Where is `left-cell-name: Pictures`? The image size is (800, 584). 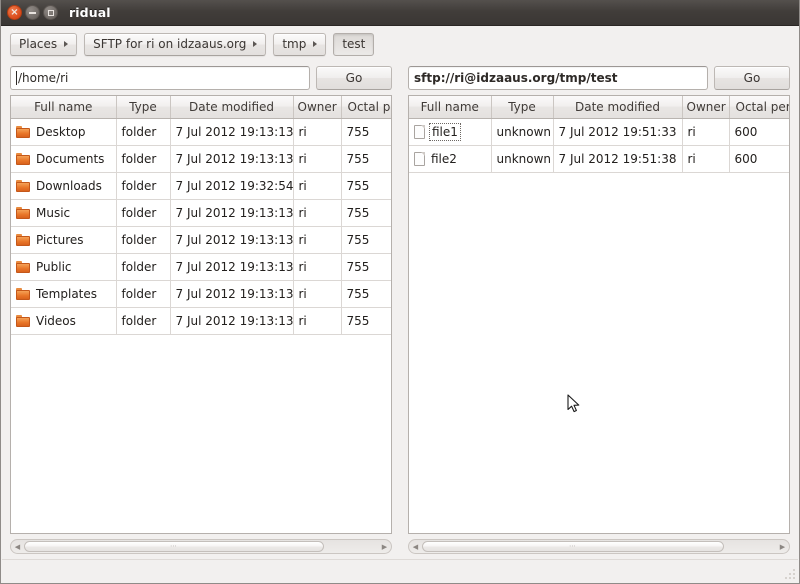 left-cell-name: Pictures is located at coordinates (64, 240).